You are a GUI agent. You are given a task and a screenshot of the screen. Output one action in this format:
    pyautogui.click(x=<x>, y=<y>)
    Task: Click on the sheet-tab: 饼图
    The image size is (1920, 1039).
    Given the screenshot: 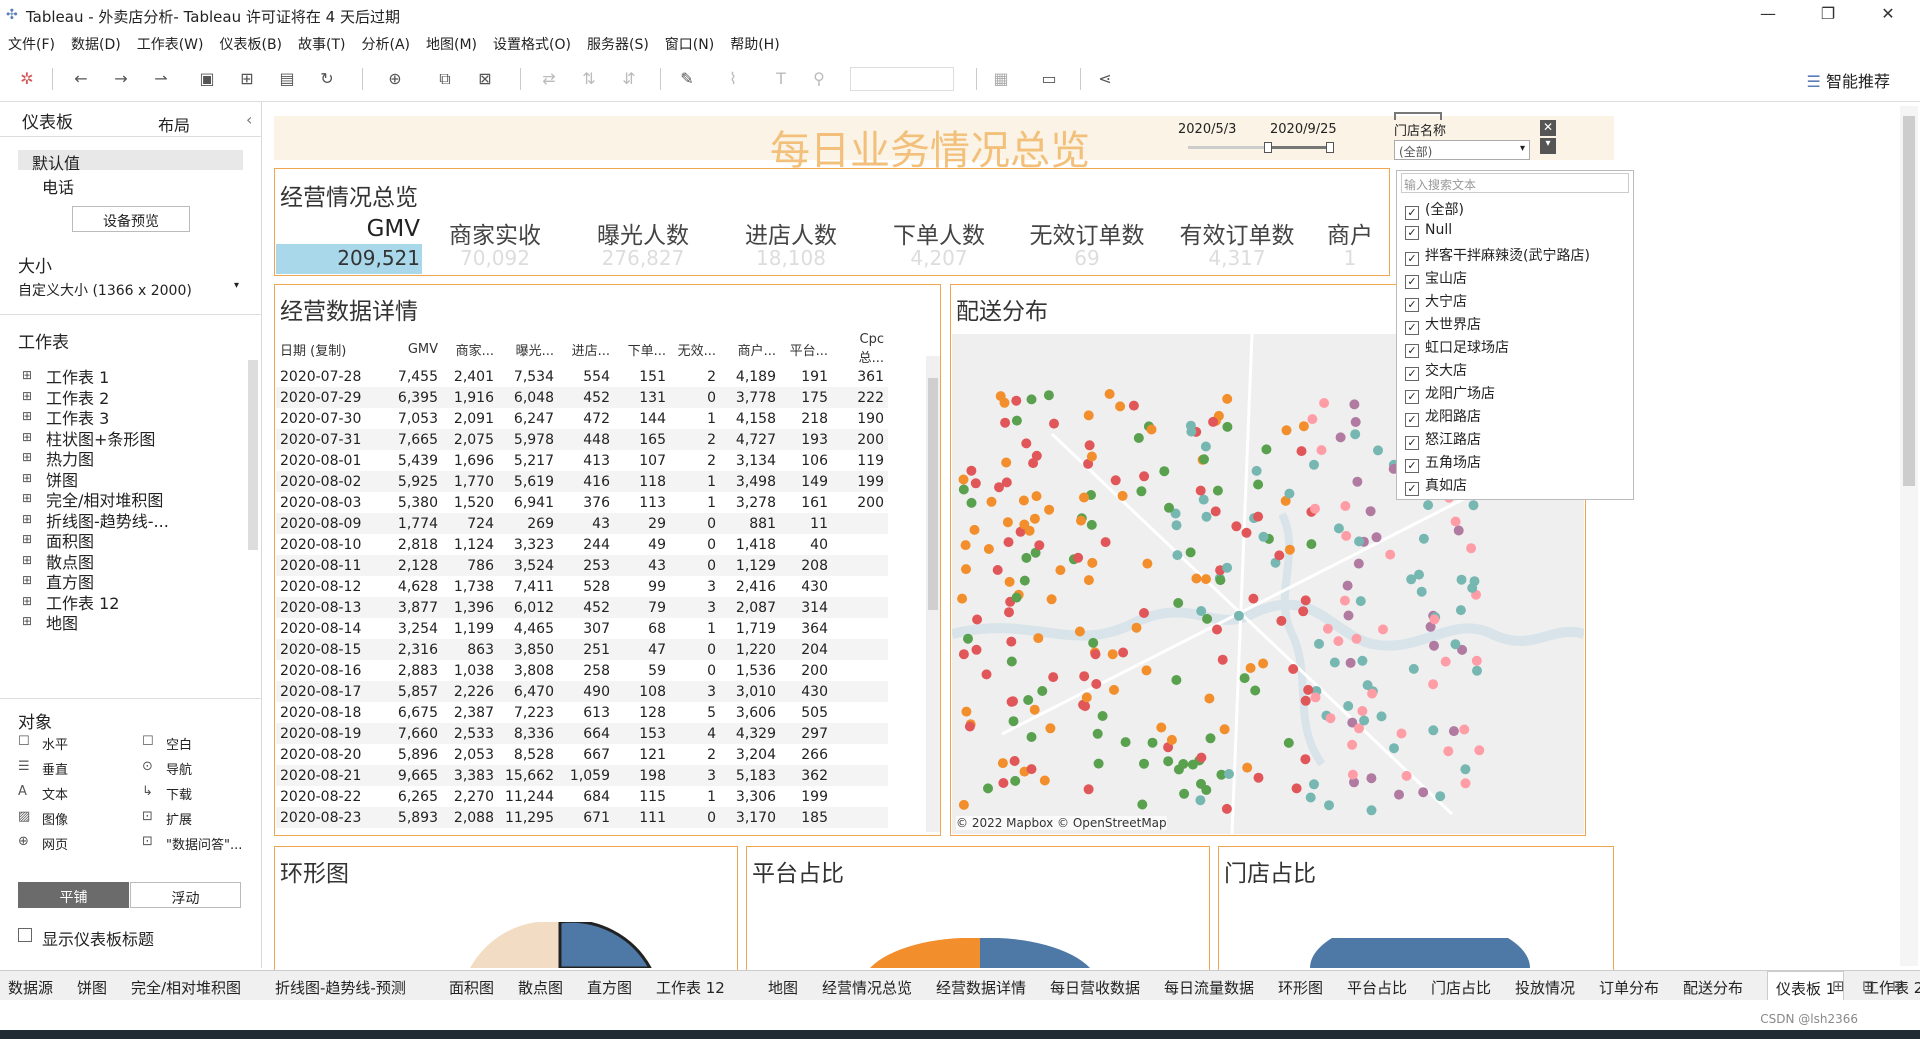 What is the action you would take?
    pyautogui.click(x=92, y=987)
    